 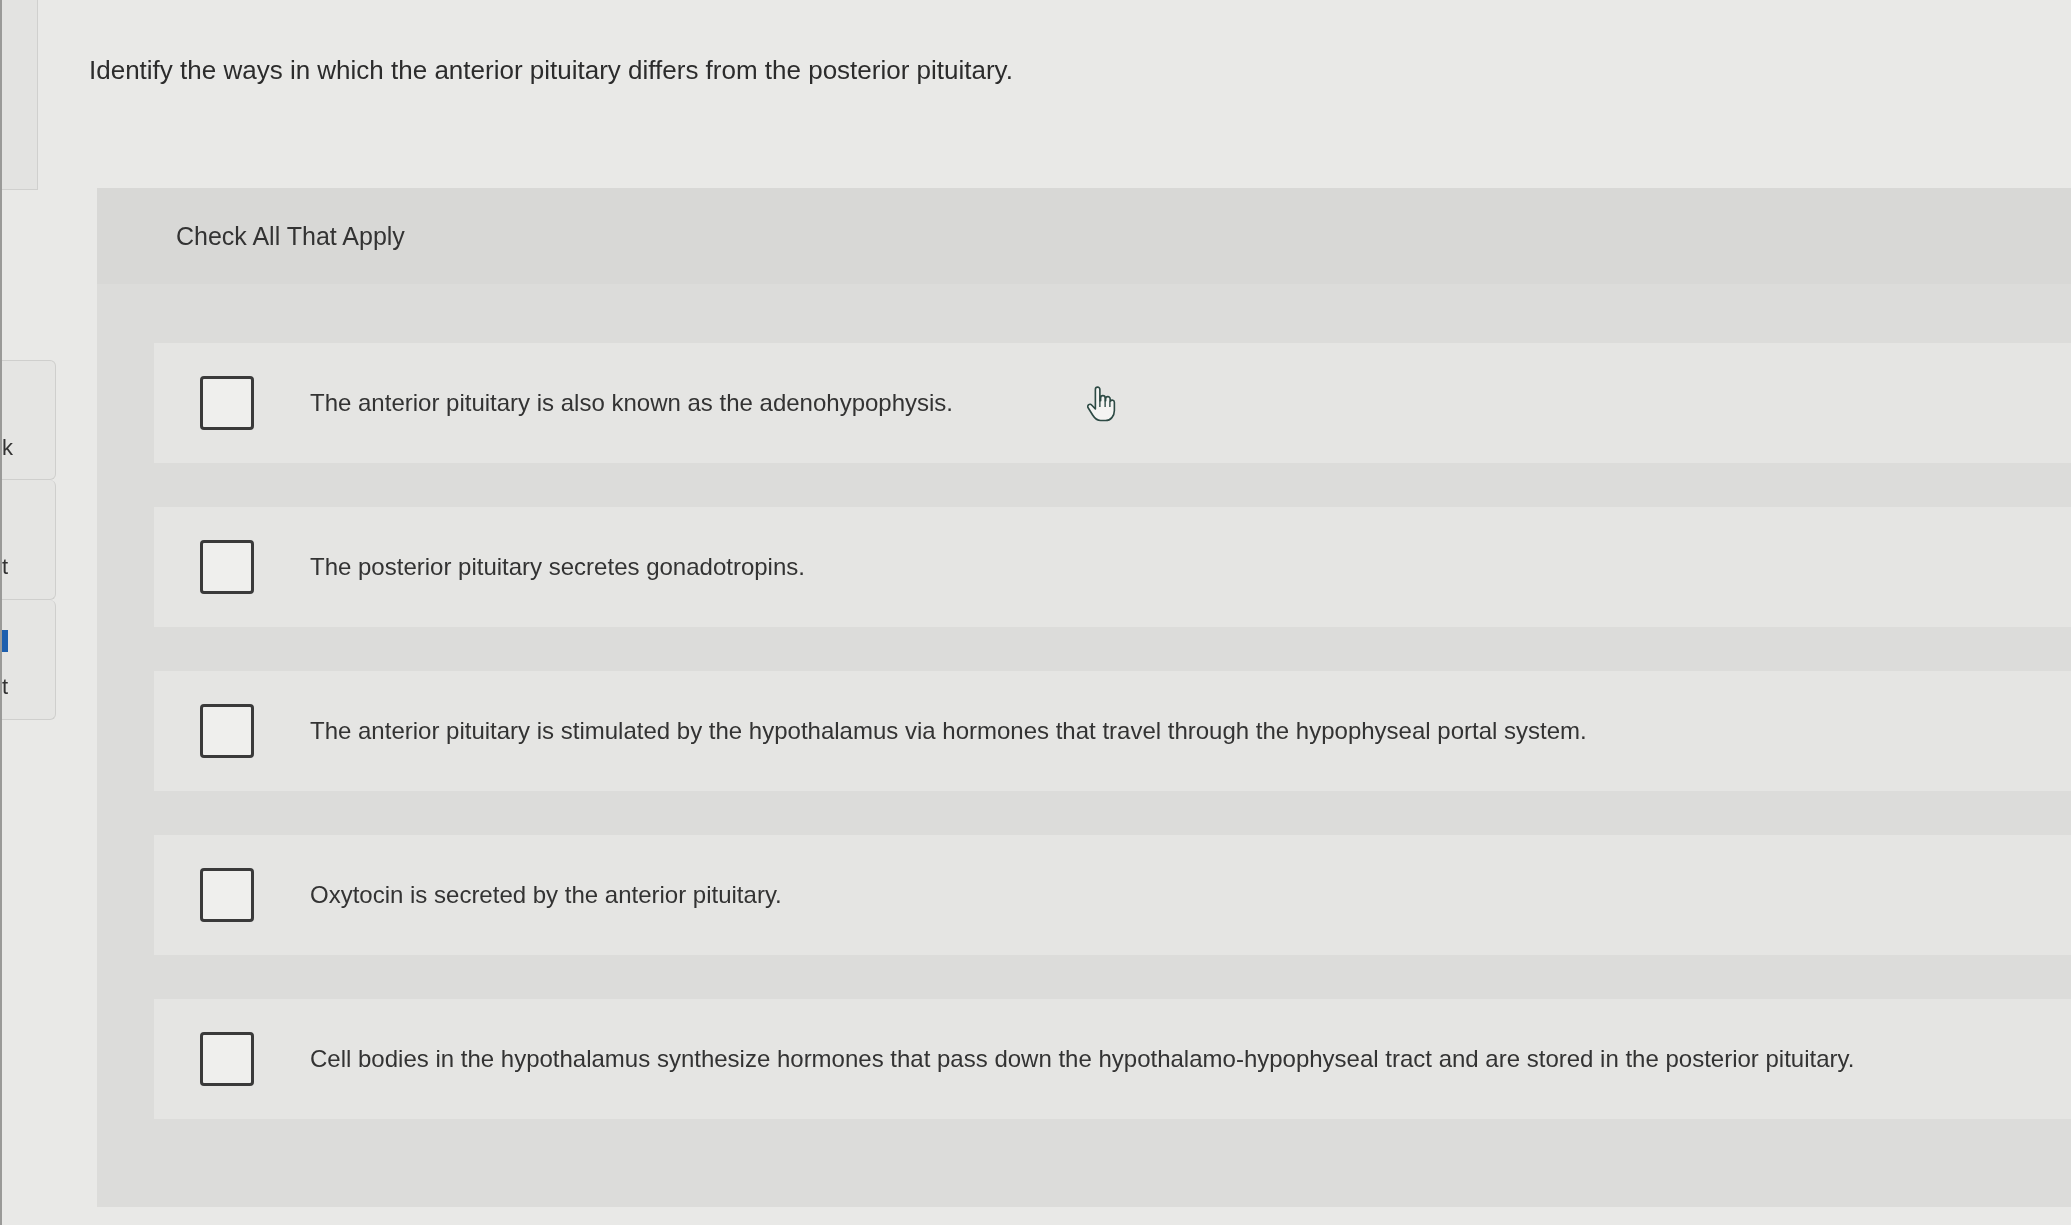 I want to click on option-text: The anterior pituitary is also known as the adenohypophysis., so click(x=632, y=403).